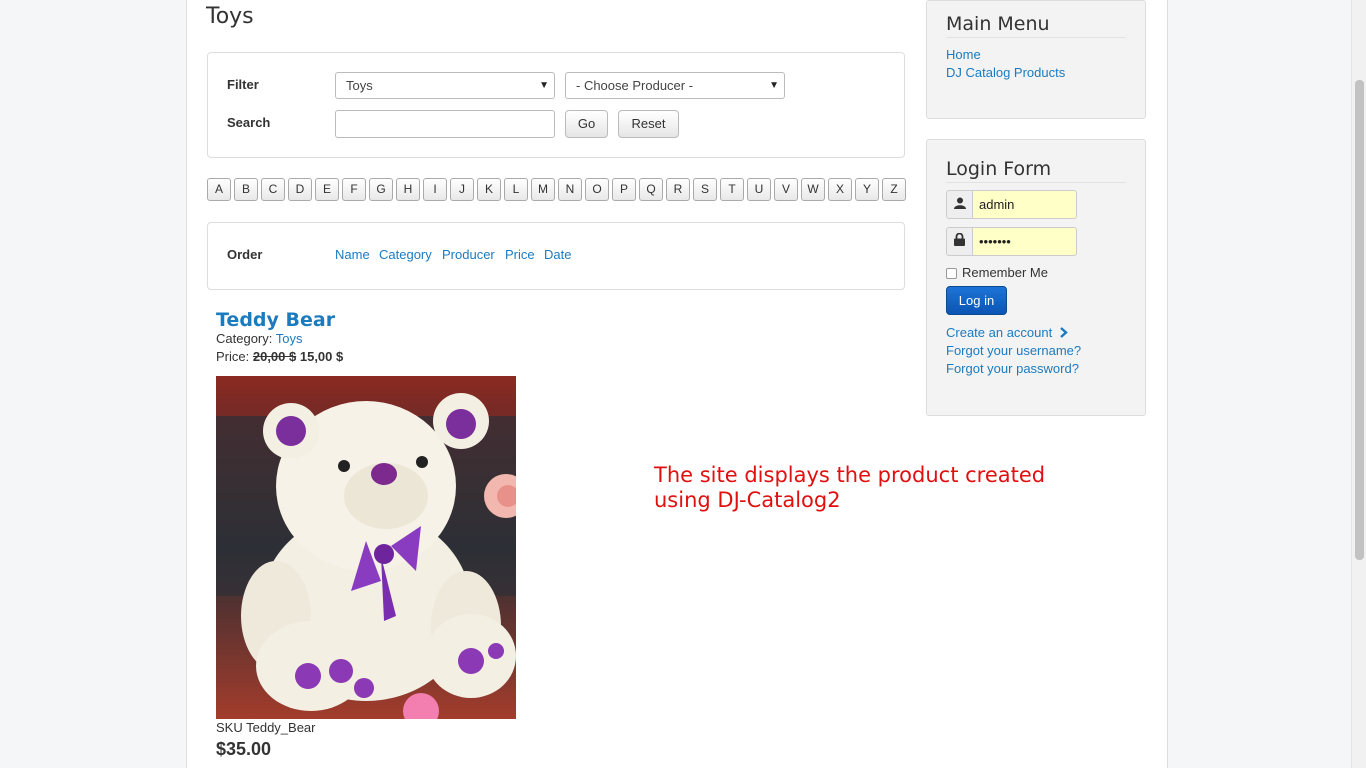 The height and width of the screenshot is (768, 1366). Describe the element at coordinates (570, 189) in the screenshot. I see `letter-button-n: N` at that location.